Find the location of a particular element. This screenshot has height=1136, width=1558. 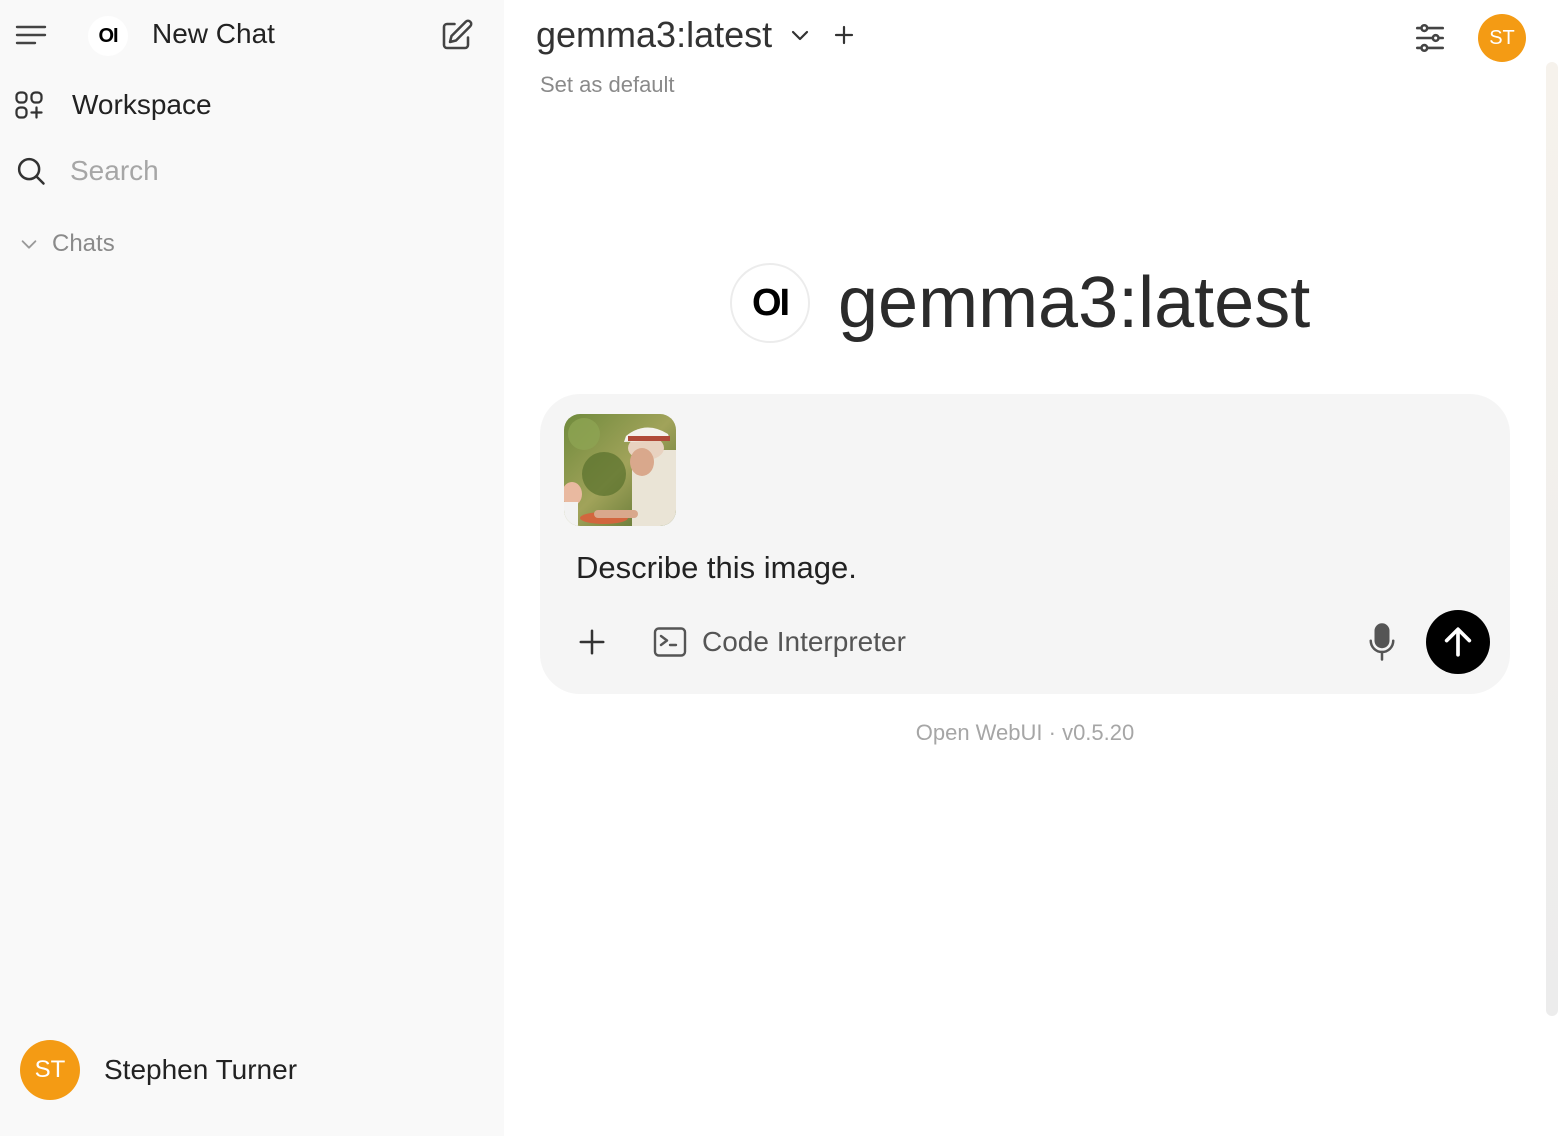

photo-image is located at coordinates (620, 470).